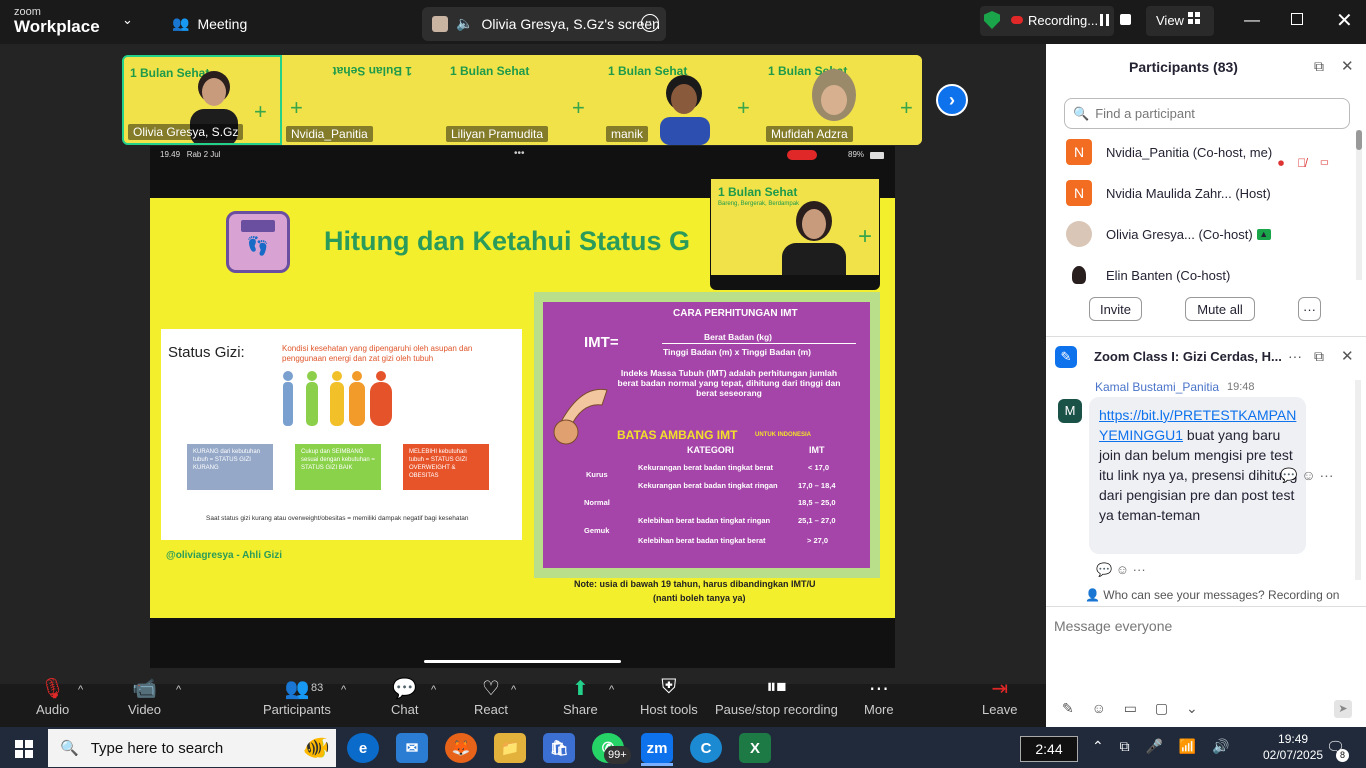  Describe the element at coordinates (1121, 570) in the screenshot. I see `reaction-icons: 💬 ☺ ···` at that location.